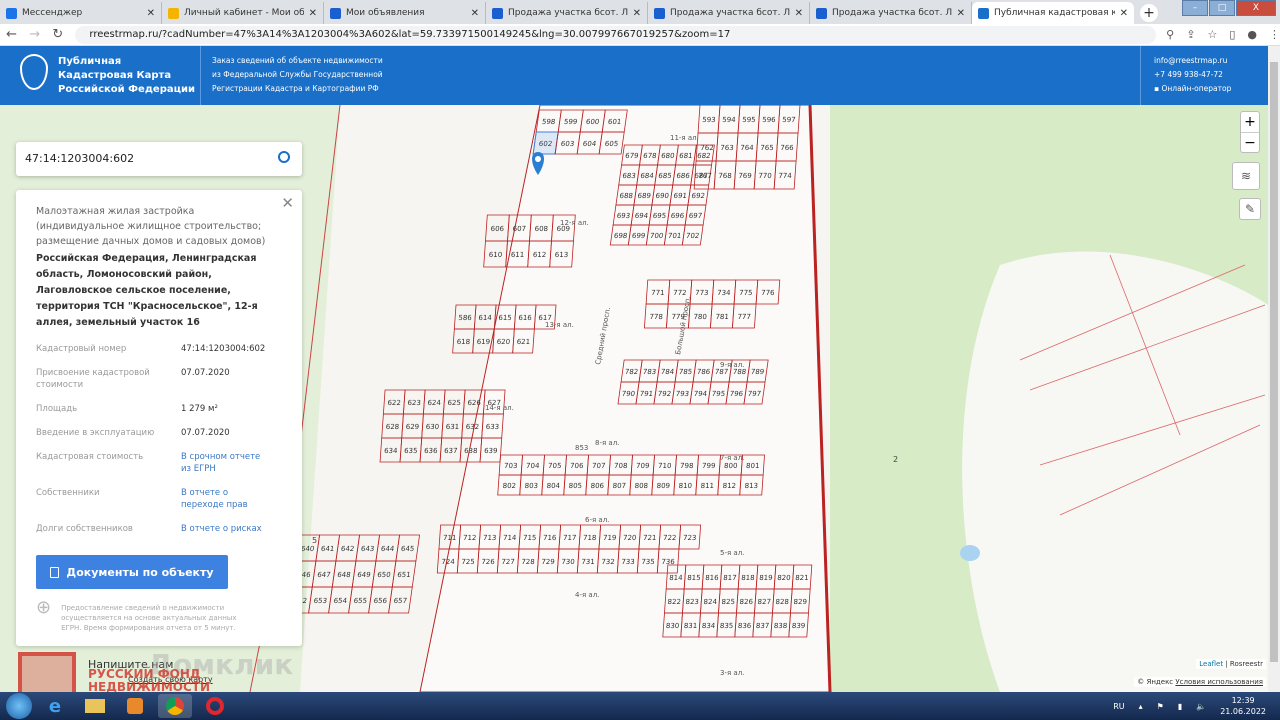 Image resolution: width=1280 pixels, height=720 pixels. I want to click on browser-tab: Мессенджер ✕, so click(81, 13).